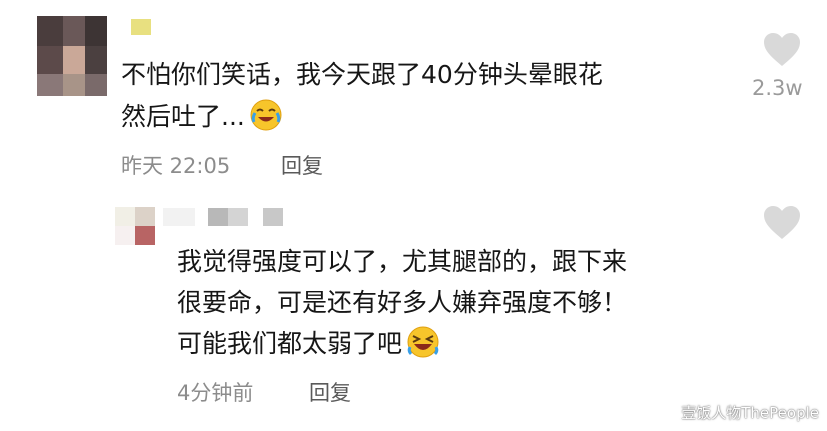 This screenshot has width=827, height=431. I want to click on like-count: 2.3w, so click(777, 88).